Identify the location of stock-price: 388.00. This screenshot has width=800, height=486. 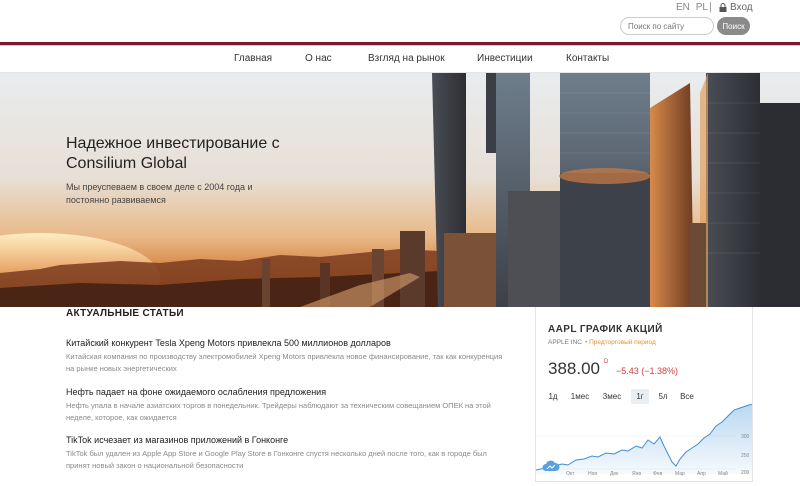
(574, 368).